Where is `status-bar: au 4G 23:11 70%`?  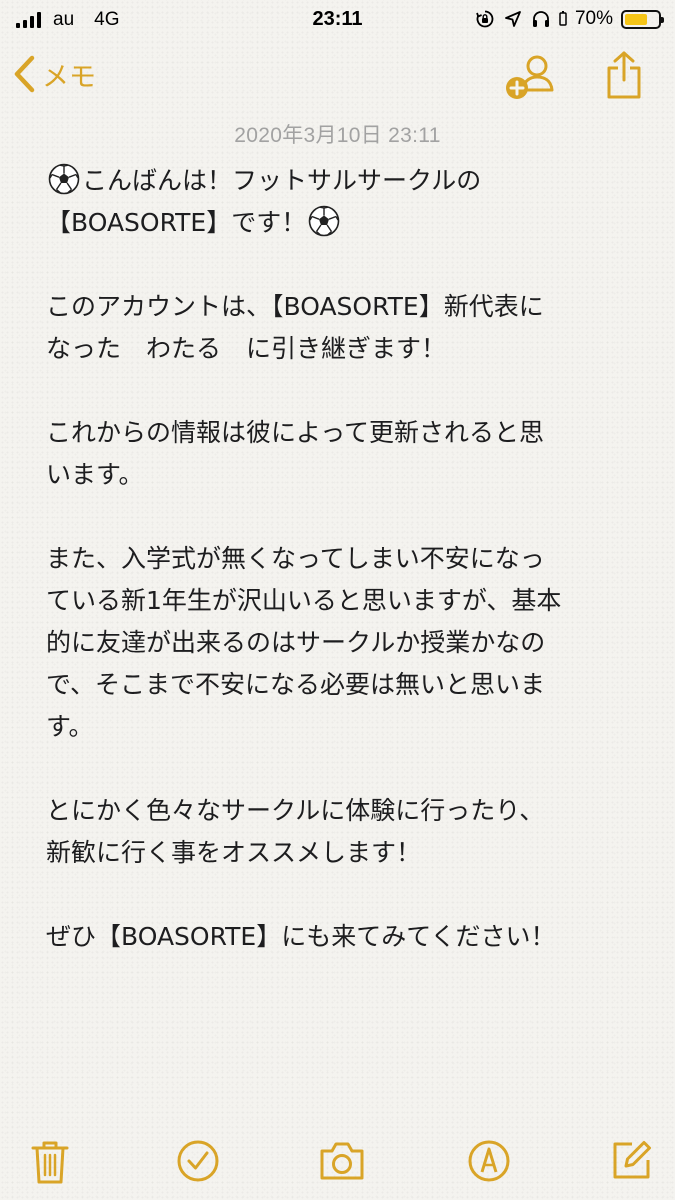
status-bar: au 4G 23:11 70% is located at coordinates (337, 20).